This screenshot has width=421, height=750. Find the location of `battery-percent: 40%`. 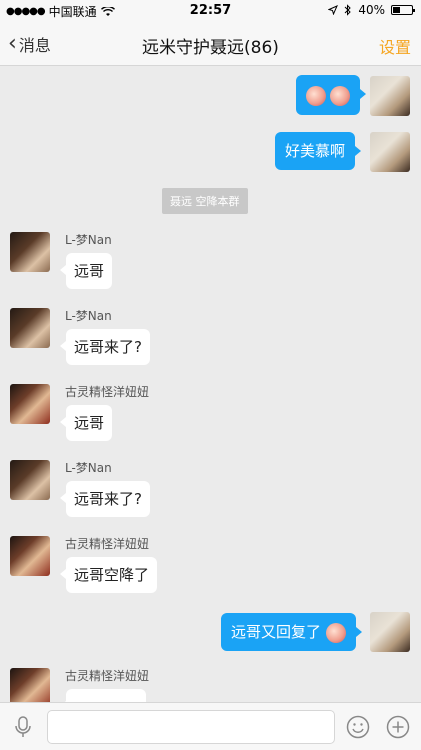

battery-percent: 40% is located at coordinates (371, 10).